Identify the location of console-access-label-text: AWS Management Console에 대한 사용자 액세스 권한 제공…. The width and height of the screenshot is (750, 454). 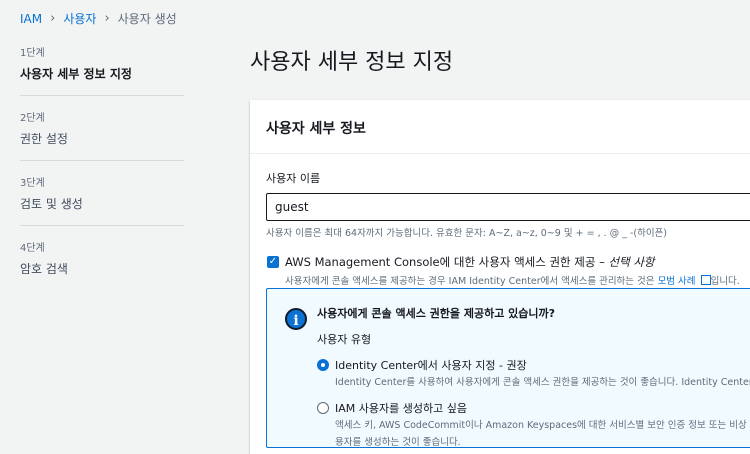
(447, 262).